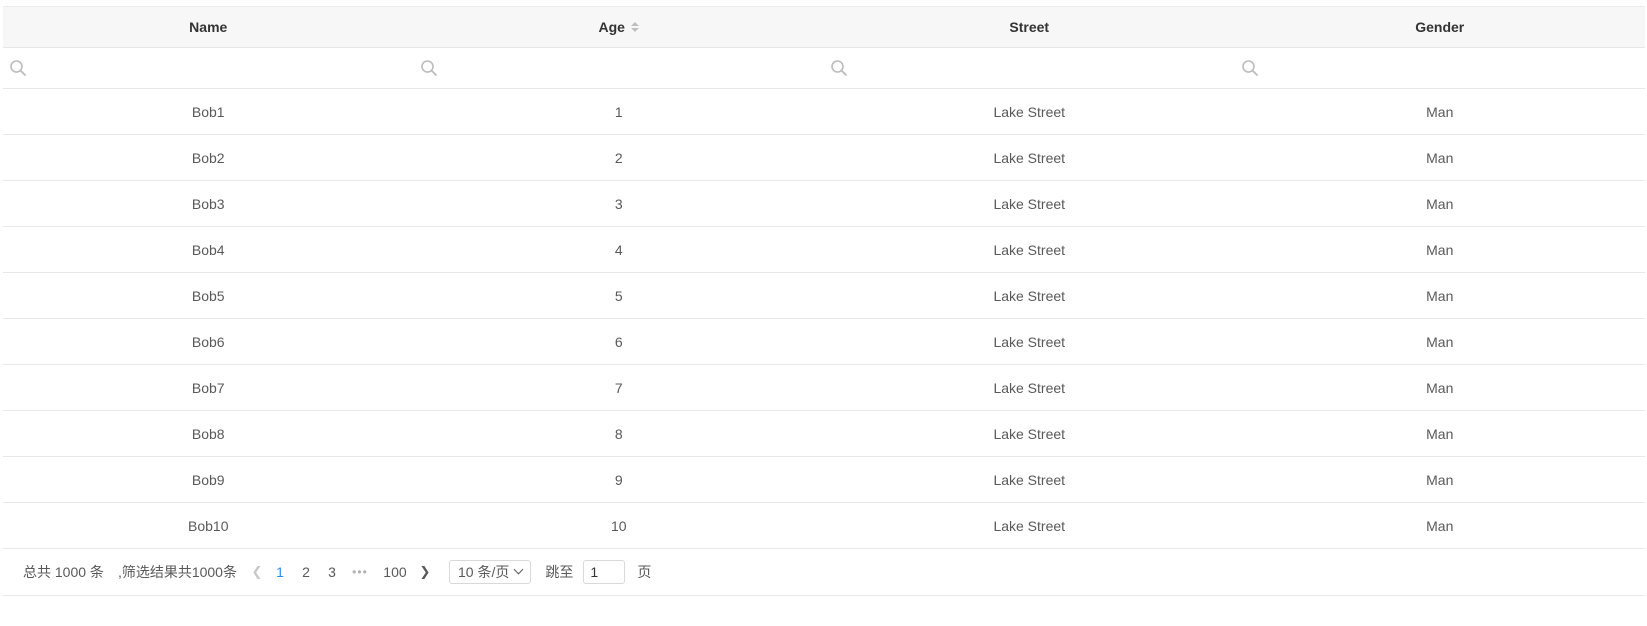 The image size is (1647, 626). What do you see at coordinates (360, 572) in the screenshot?
I see `page-ellipsis: •••` at bounding box center [360, 572].